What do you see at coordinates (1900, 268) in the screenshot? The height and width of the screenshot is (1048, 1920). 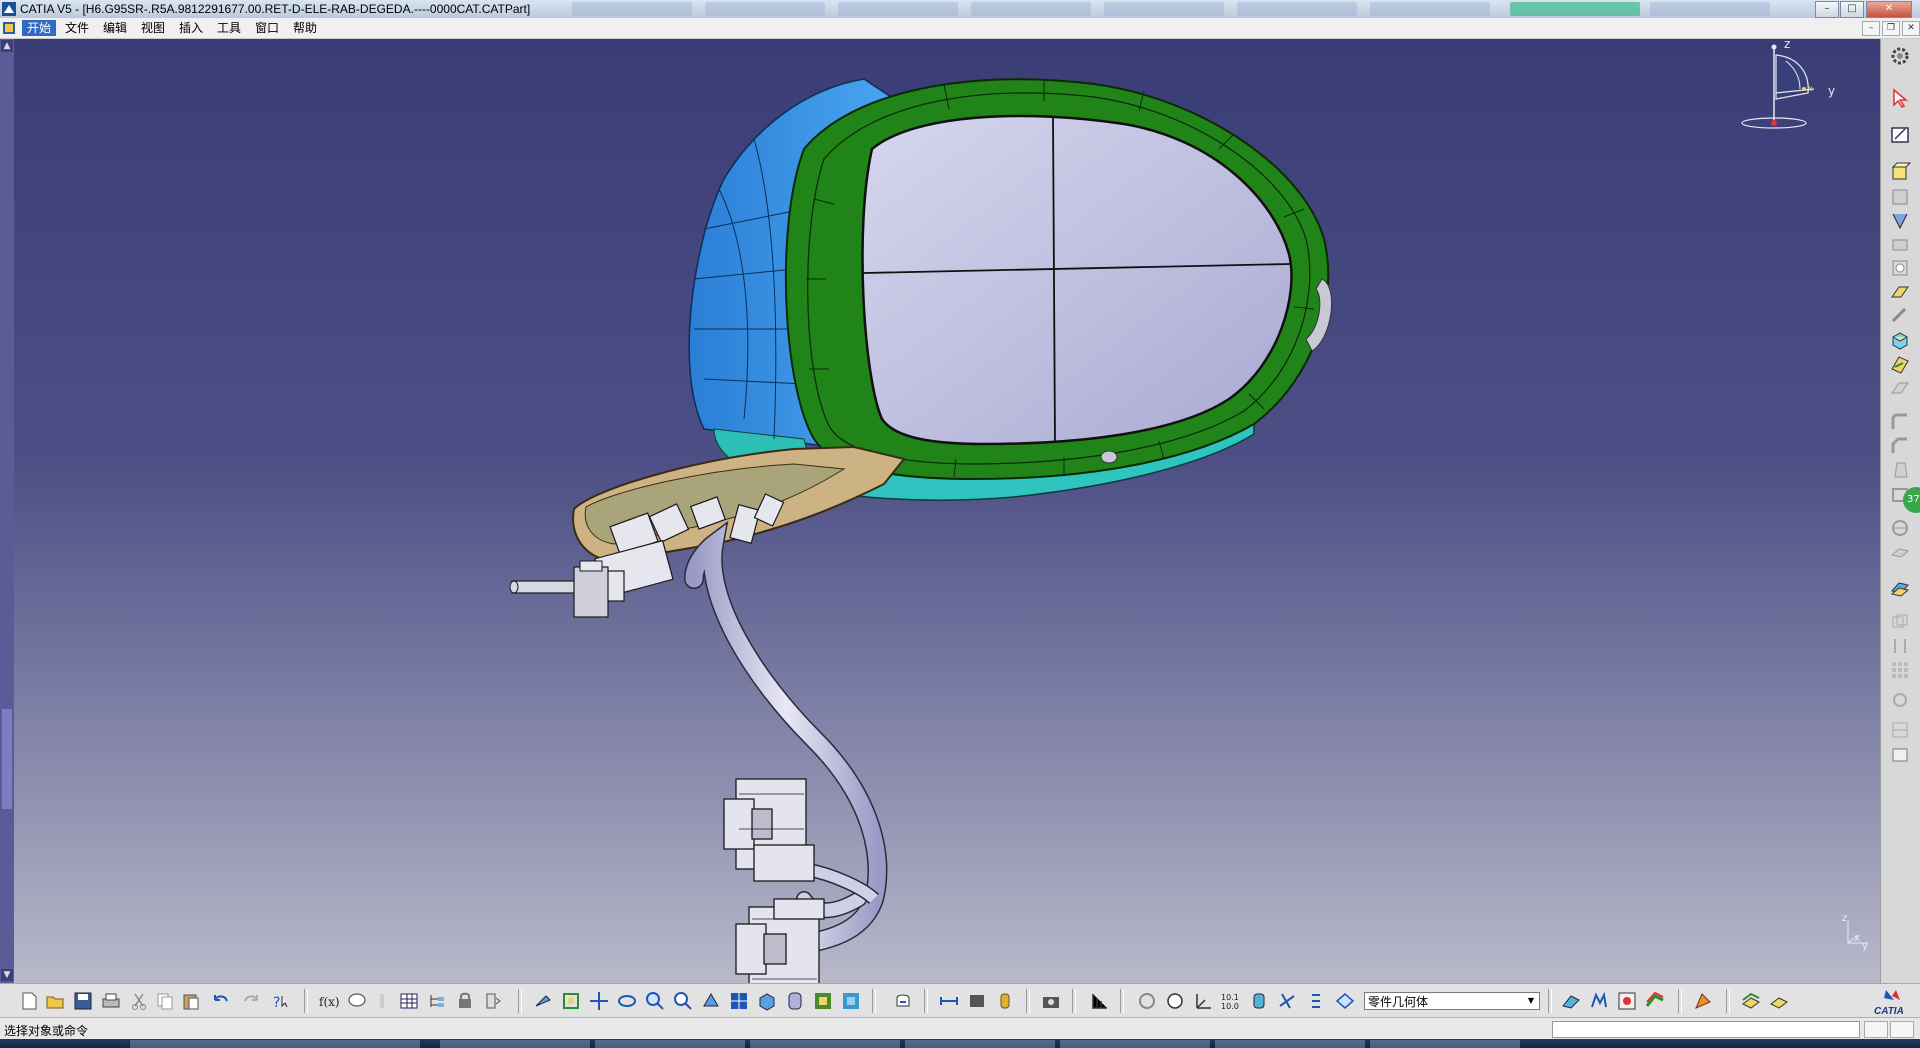 I see `hole-icon` at bounding box center [1900, 268].